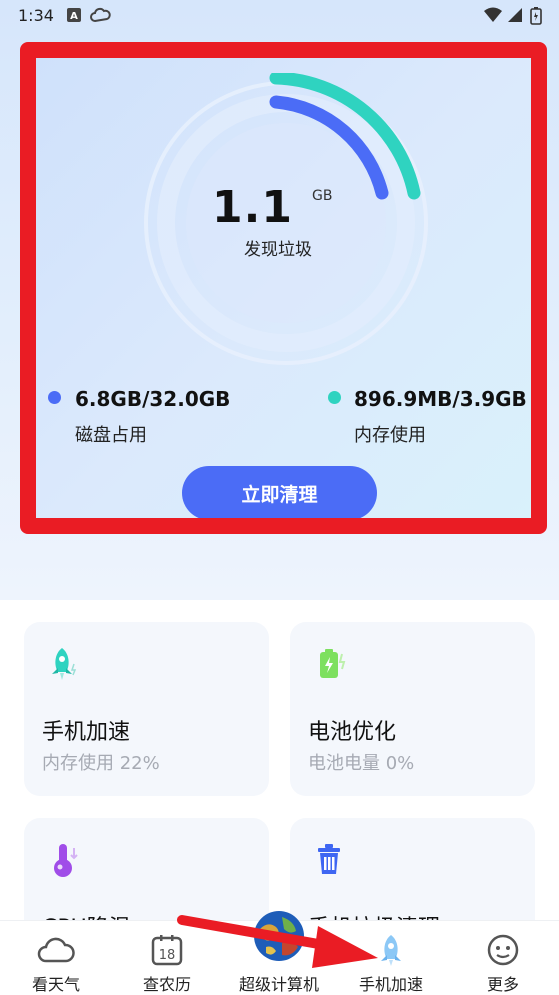 The image size is (559, 995). What do you see at coordinates (279, 16) in the screenshot?
I see `status-bar: 1:34 A` at bounding box center [279, 16].